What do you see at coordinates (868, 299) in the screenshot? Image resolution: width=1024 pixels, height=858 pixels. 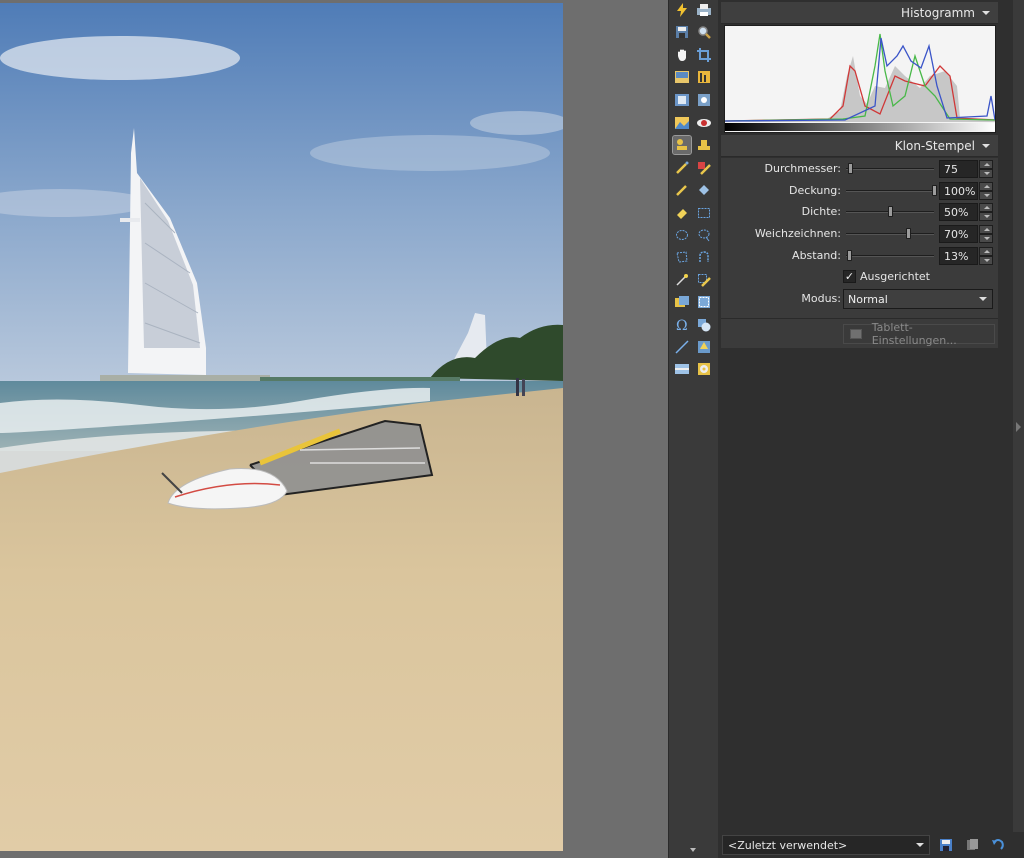 I see `mode-value: Normal` at bounding box center [868, 299].